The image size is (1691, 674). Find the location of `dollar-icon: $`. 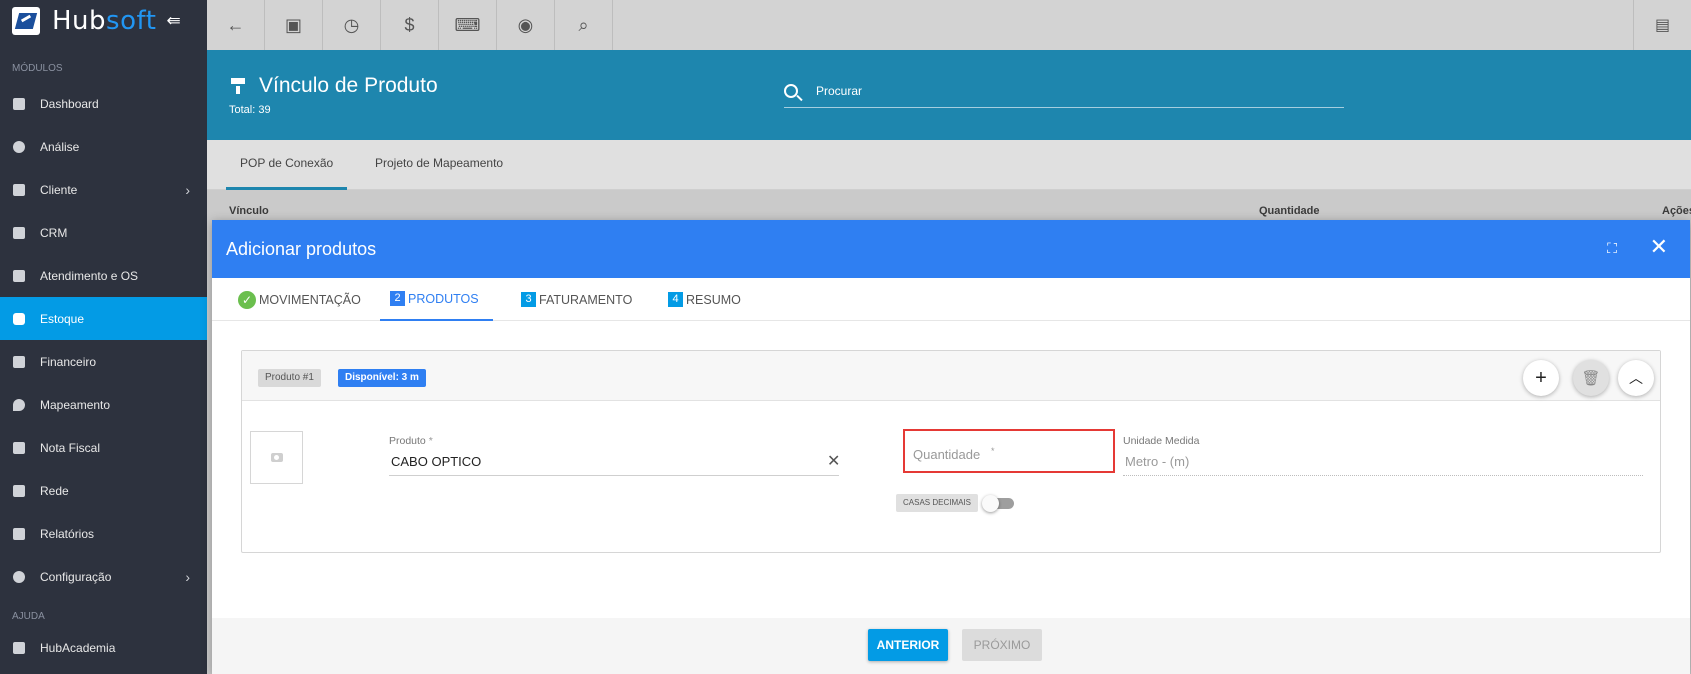

dollar-icon: $ is located at coordinates (409, 24).